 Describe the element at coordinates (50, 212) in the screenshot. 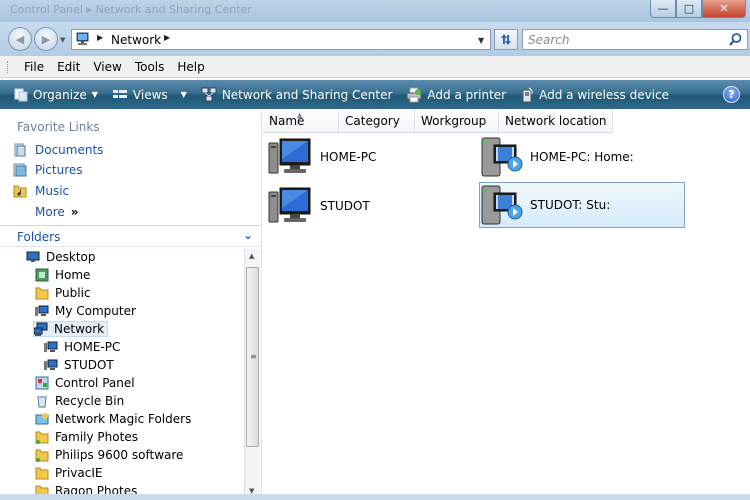

I see `more-links-label: More` at that location.